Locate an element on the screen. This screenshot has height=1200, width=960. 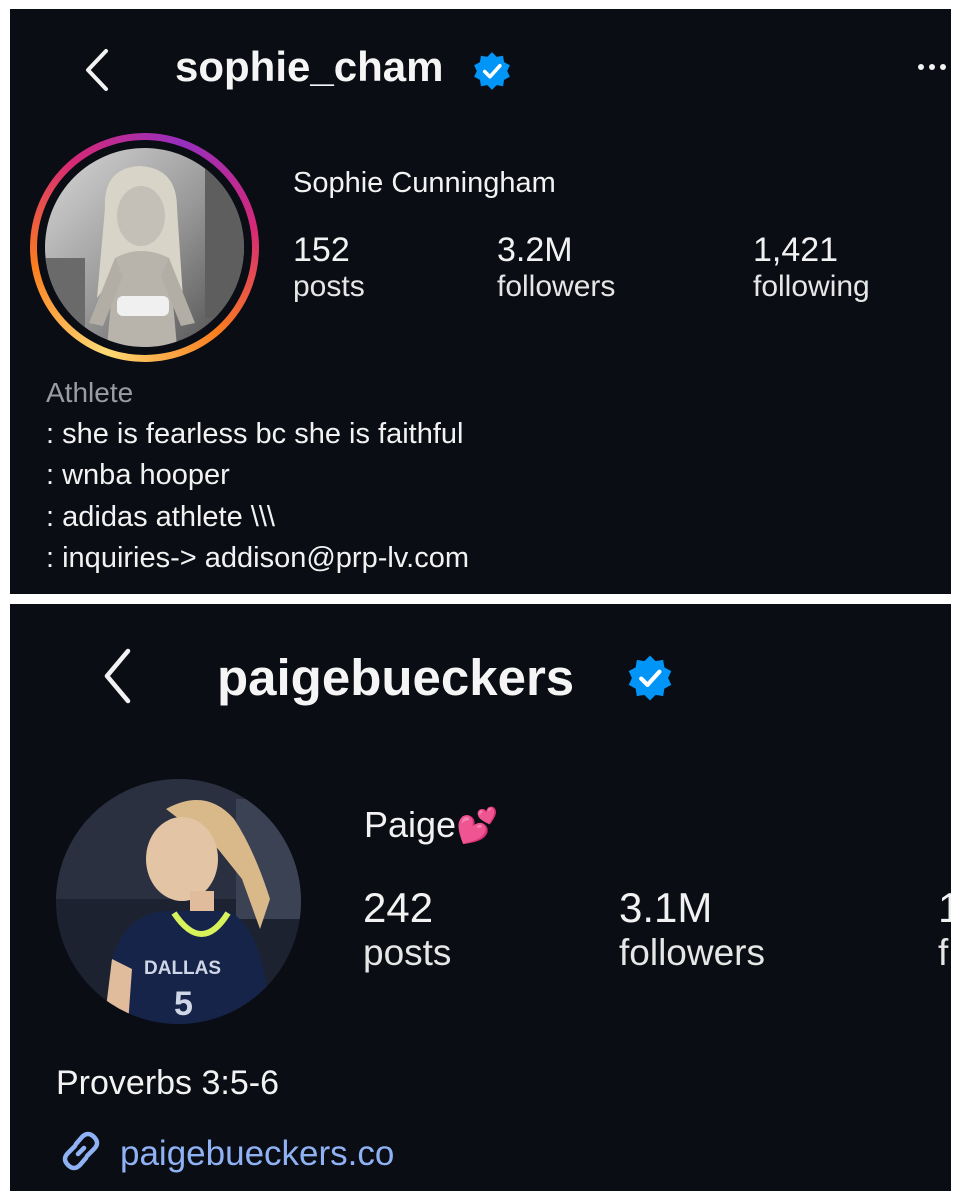
avatar is located at coordinates (144, 247).